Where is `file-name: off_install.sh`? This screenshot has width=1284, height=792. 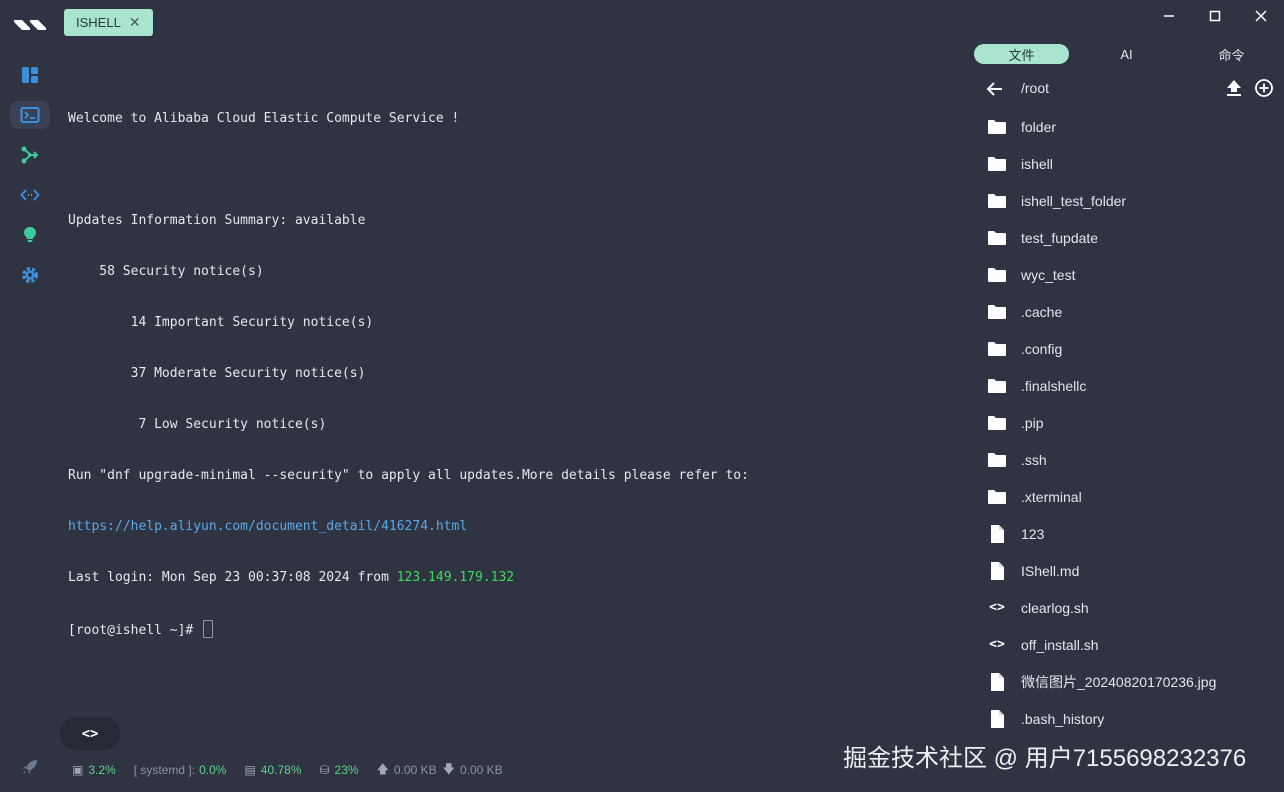
file-name: off_install.sh is located at coordinates (1060, 644).